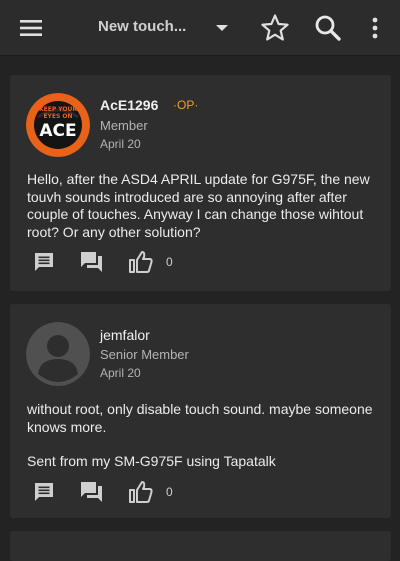 The height and width of the screenshot is (561, 400). I want to click on avatar: KEEP YOUR EYES ON ACE, so click(58, 125).